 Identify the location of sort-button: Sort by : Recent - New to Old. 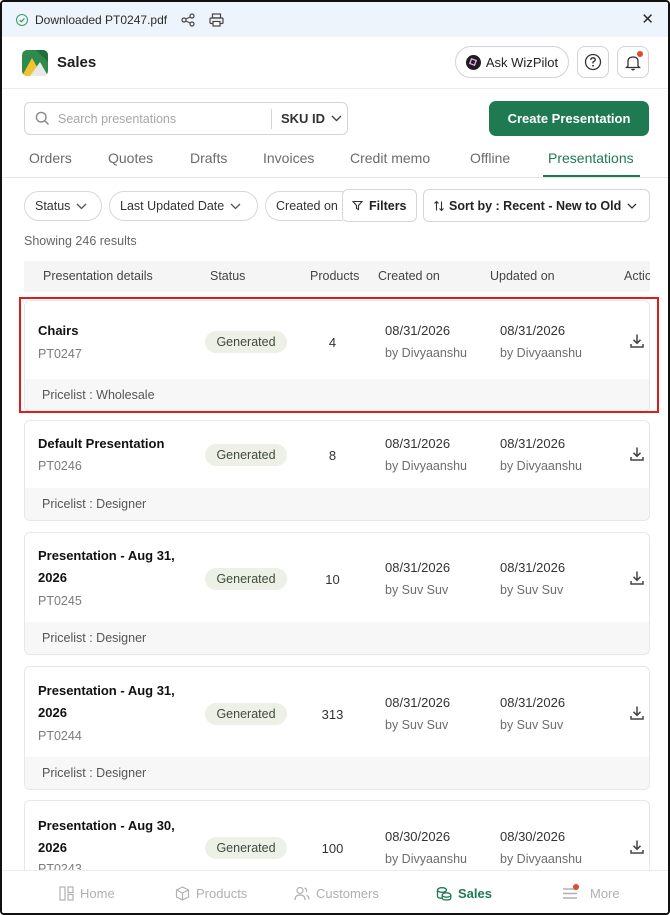
(536, 205).